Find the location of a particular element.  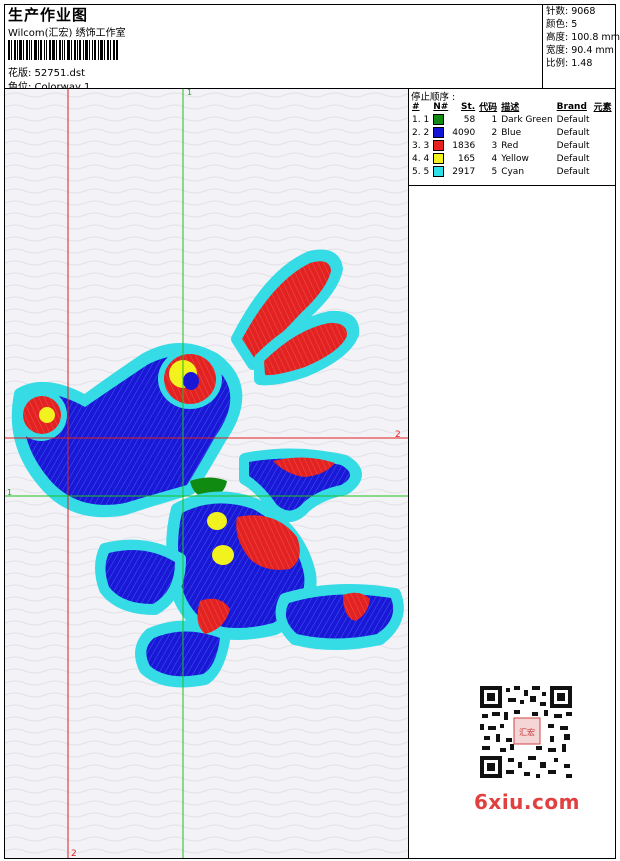

row-index: 1. 1 is located at coordinates (421, 119).